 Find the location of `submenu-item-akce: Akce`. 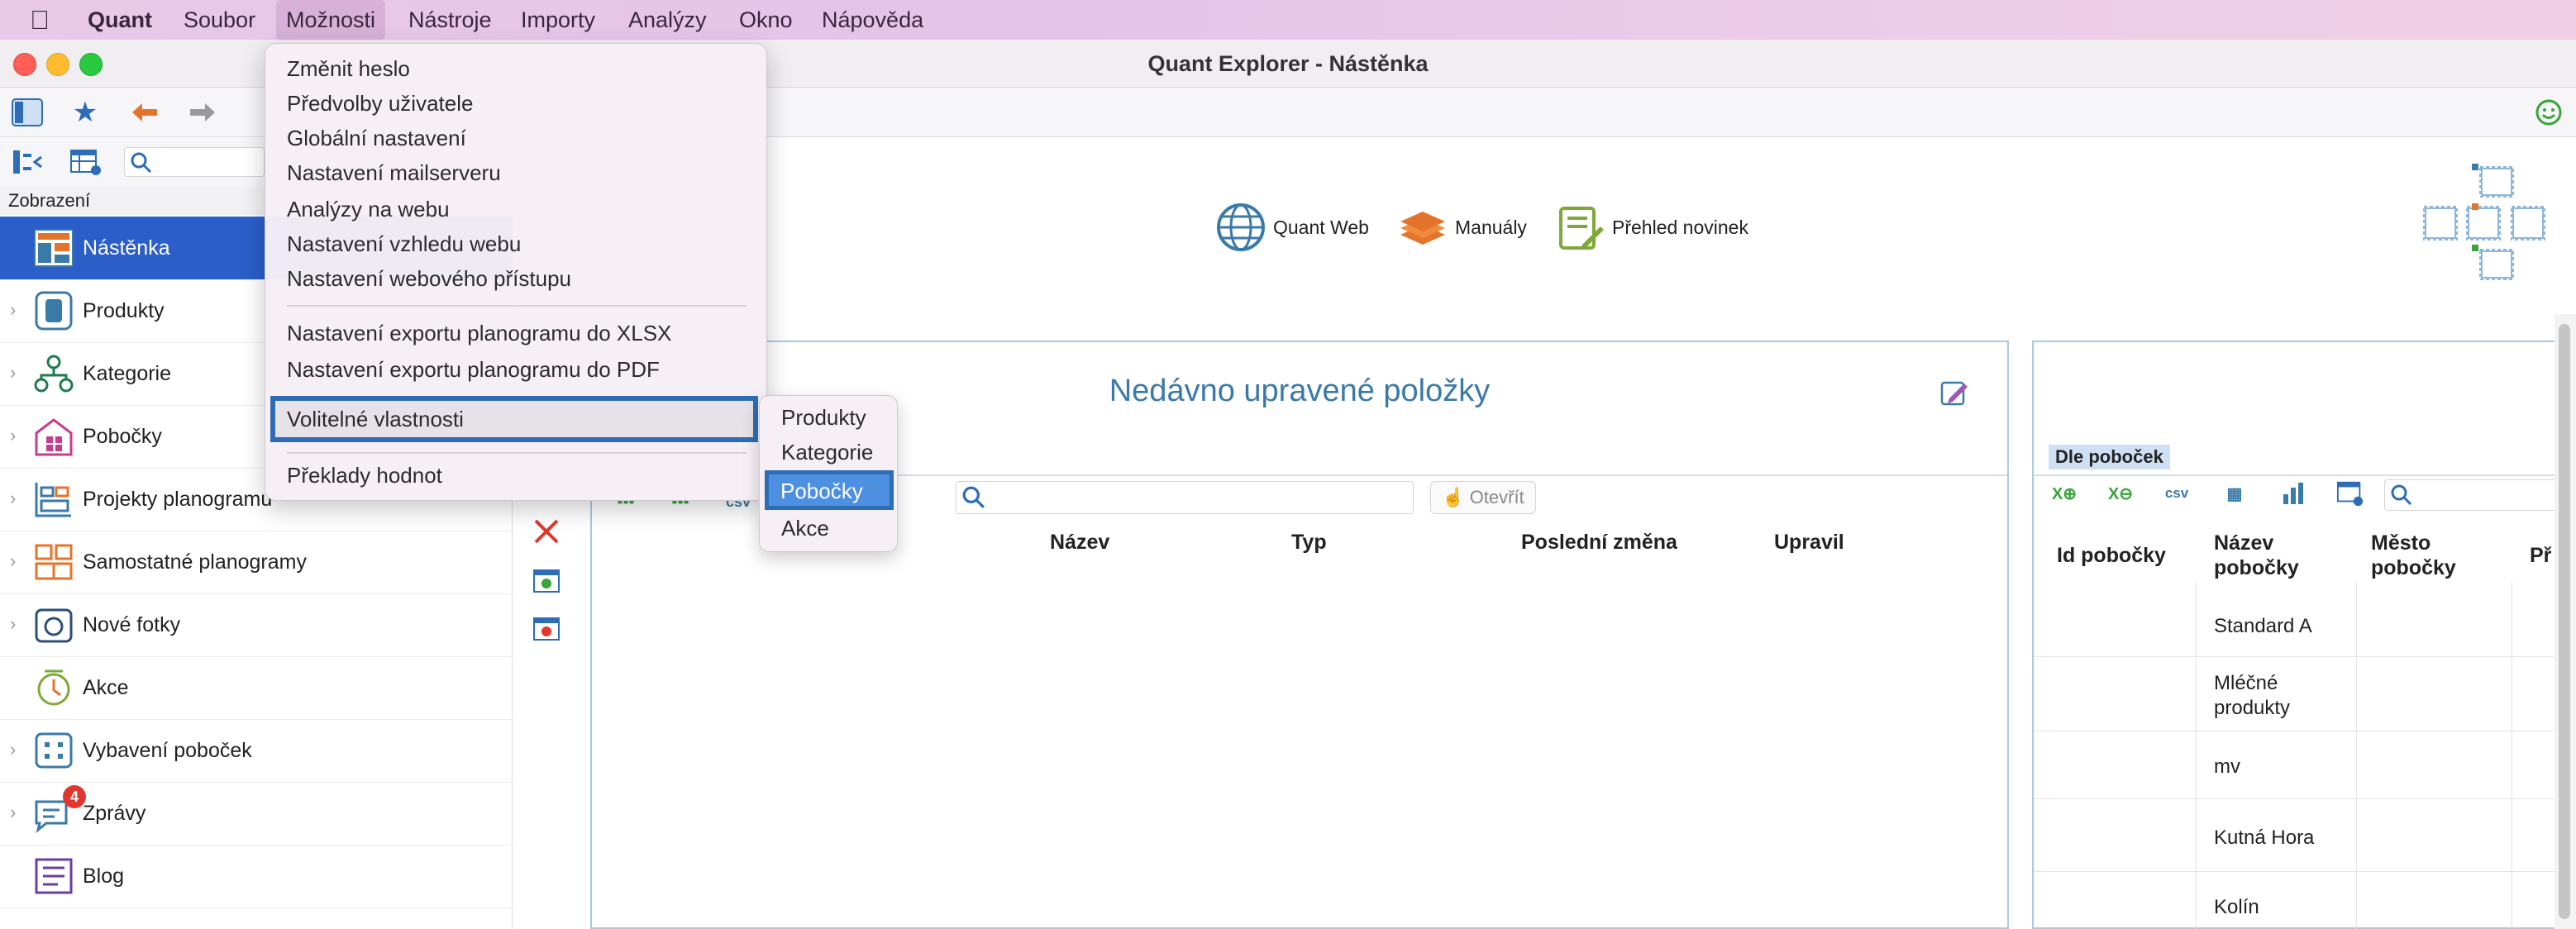

submenu-item-akce: Akce is located at coordinates (805, 528).